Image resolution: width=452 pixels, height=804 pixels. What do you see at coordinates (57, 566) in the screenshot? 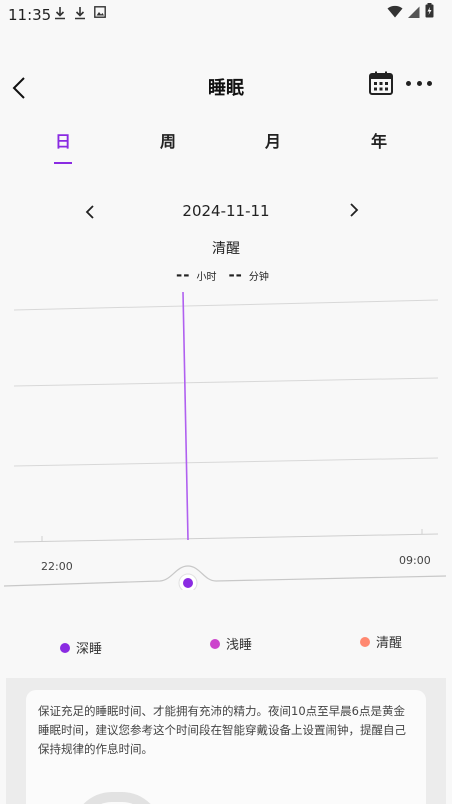
I see `chart-start-time: 22:00` at bounding box center [57, 566].